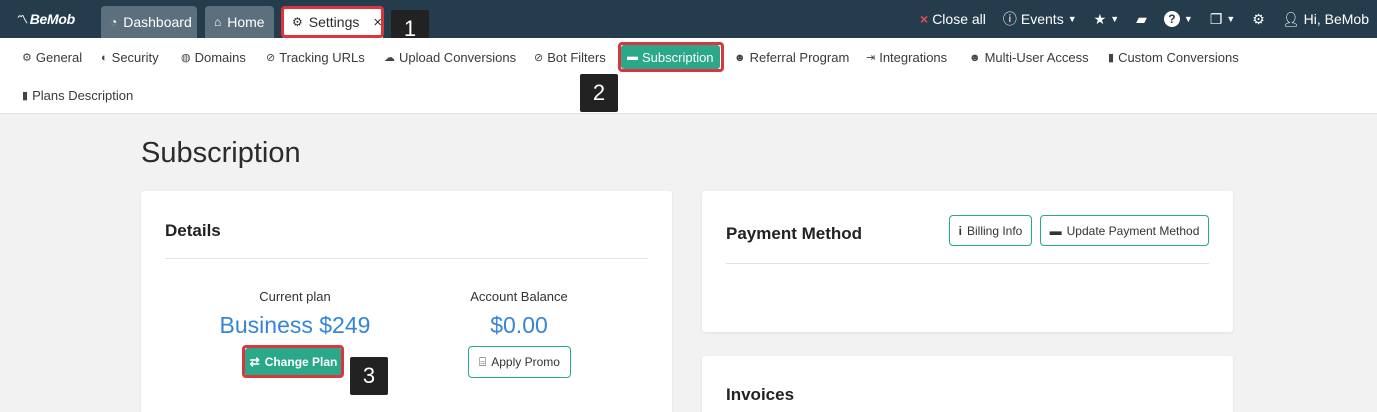  Describe the element at coordinates (83, 95) in the screenshot. I see `subnav-label: Plans Description` at that location.